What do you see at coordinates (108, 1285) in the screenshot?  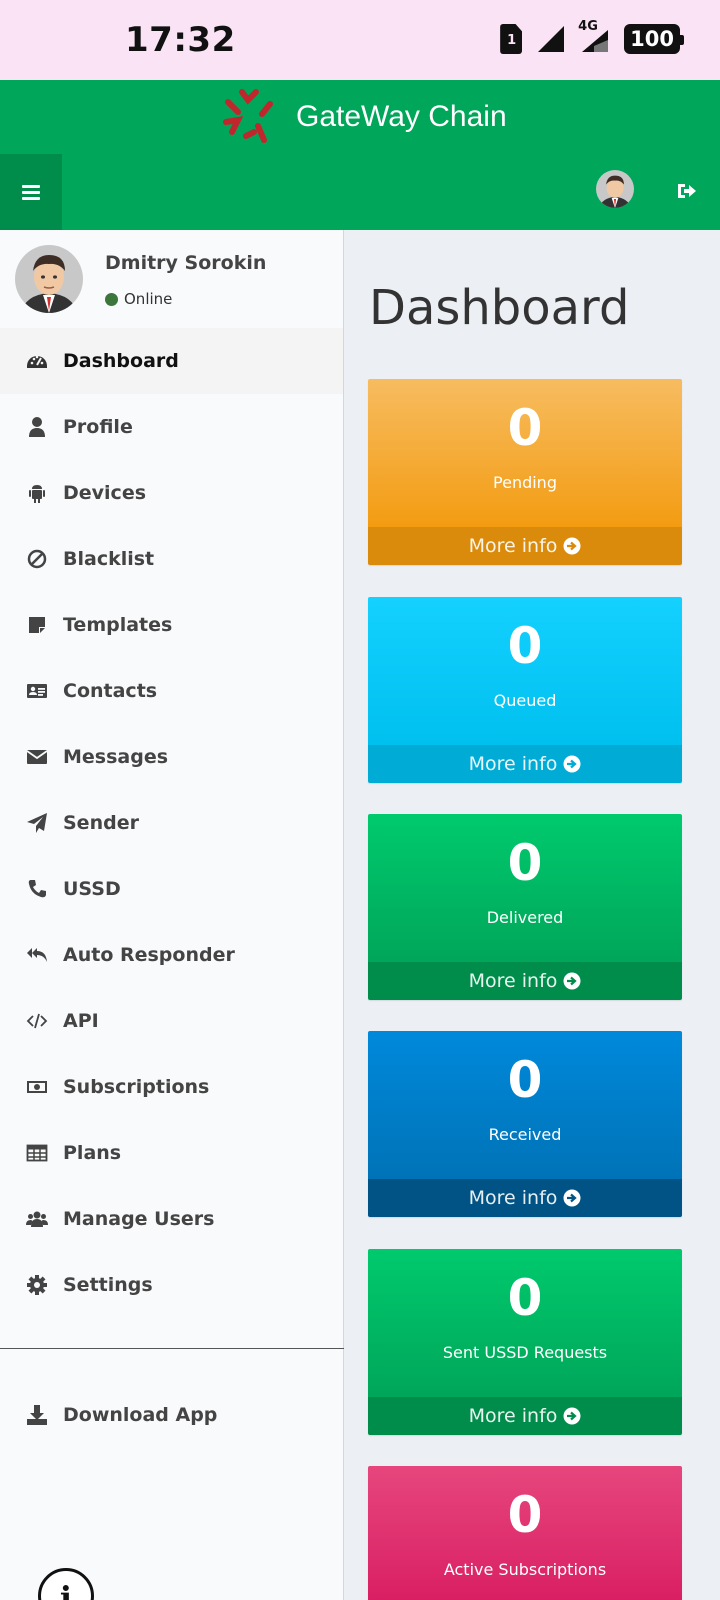 I see `sidebar-item-label: Settings` at bounding box center [108, 1285].